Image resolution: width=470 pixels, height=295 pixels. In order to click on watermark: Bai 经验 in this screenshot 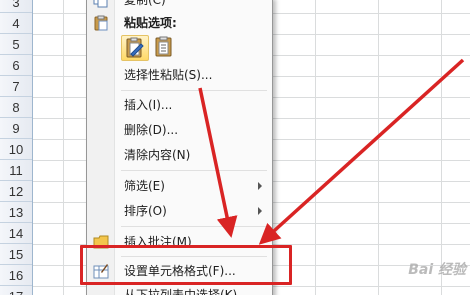, I will do `click(437, 270)`.